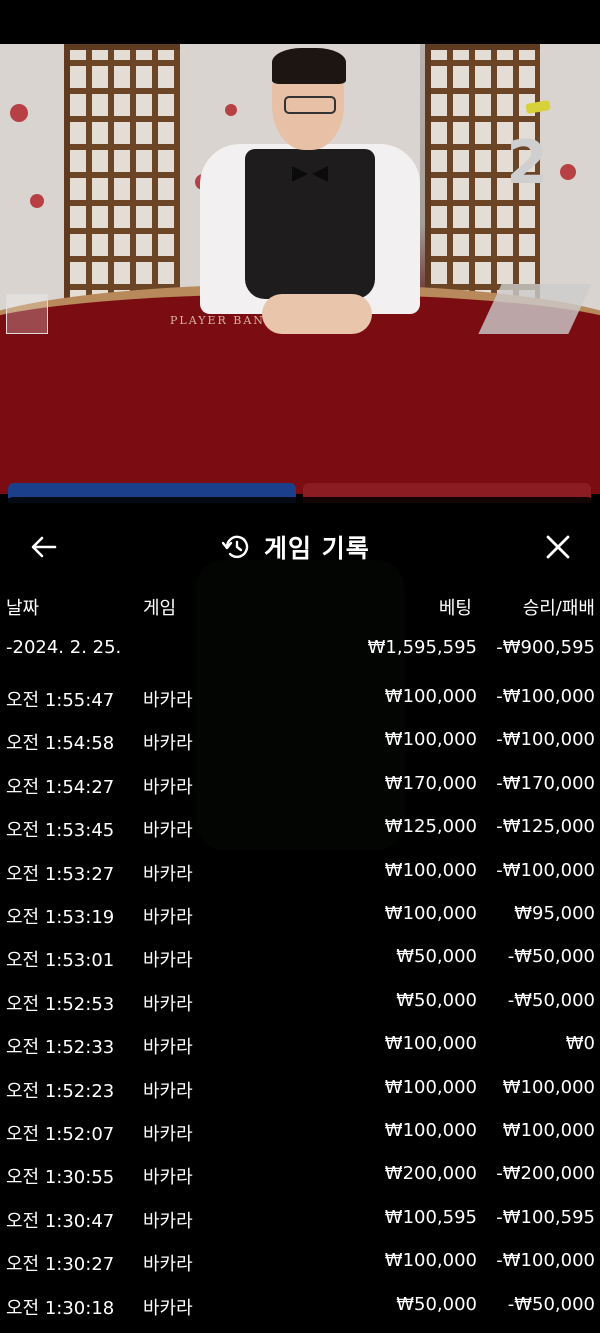  Describe the element at coordinates (300, 701) in the screenshot. I see `history-row: 오전 1:55:47 바카라 ₩100,000 -₩100,000` at that location.